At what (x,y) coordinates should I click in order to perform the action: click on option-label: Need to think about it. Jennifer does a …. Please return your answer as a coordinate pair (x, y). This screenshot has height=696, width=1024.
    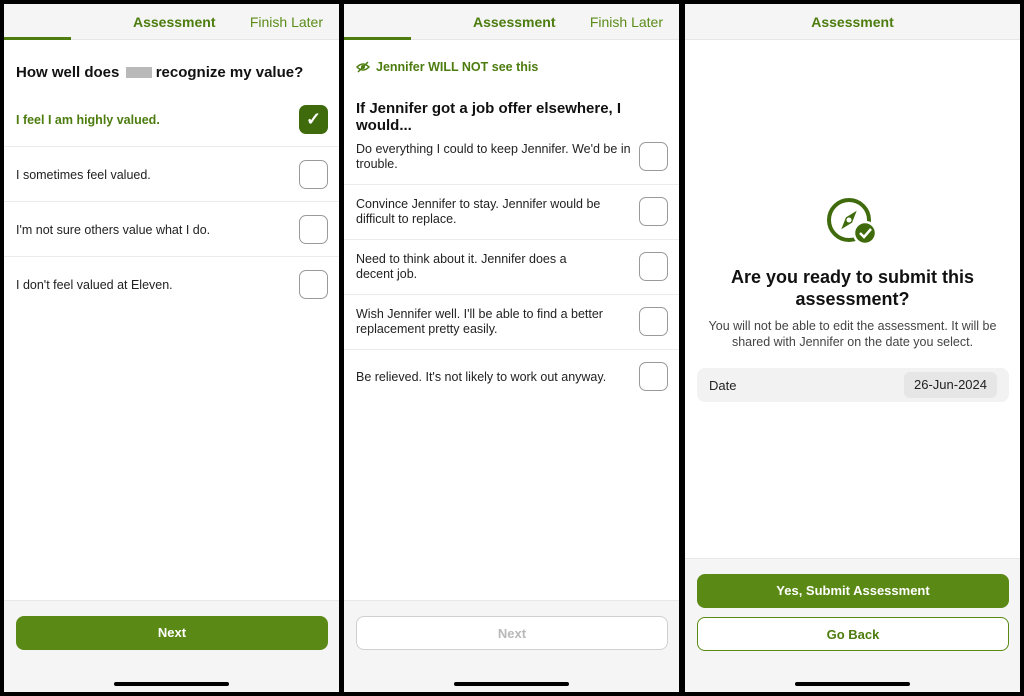
    Looking at the image, I should click on (461, 266).